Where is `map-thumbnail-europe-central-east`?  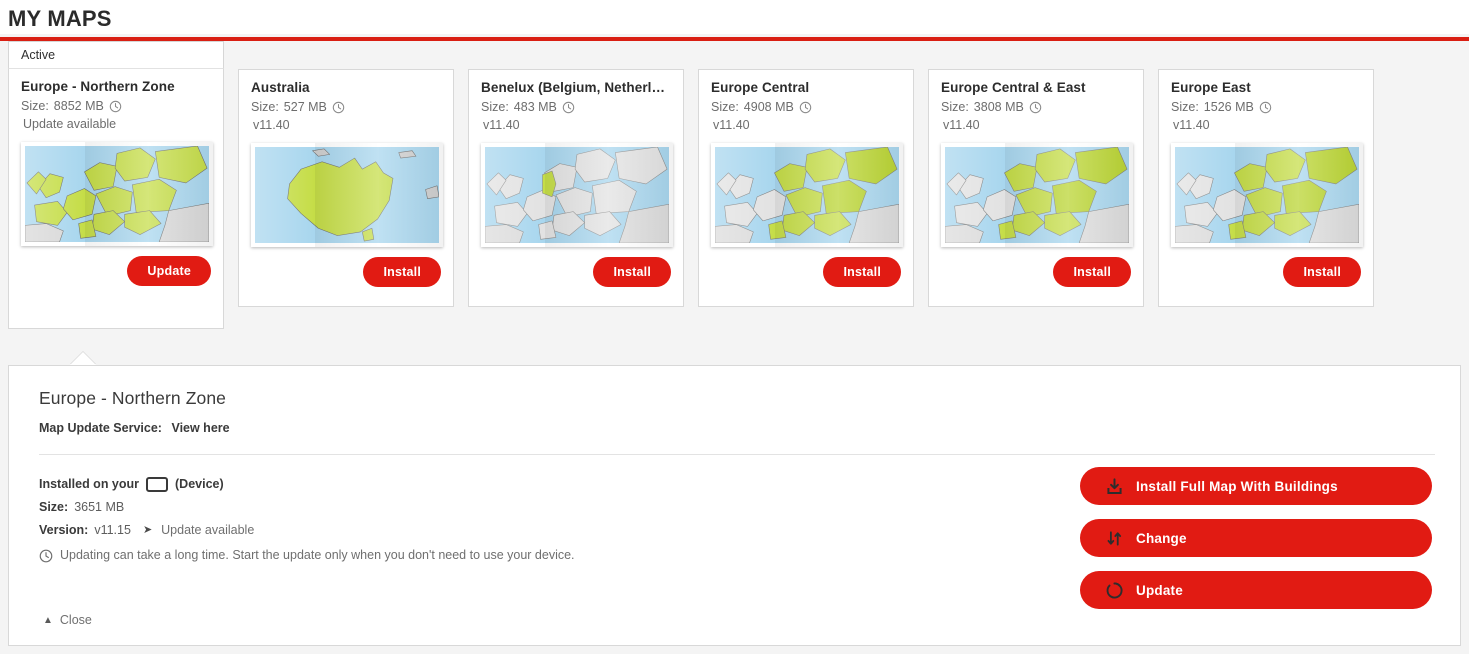
map-thumbnail-europe-central-east is located at coordinates (1037, 195).